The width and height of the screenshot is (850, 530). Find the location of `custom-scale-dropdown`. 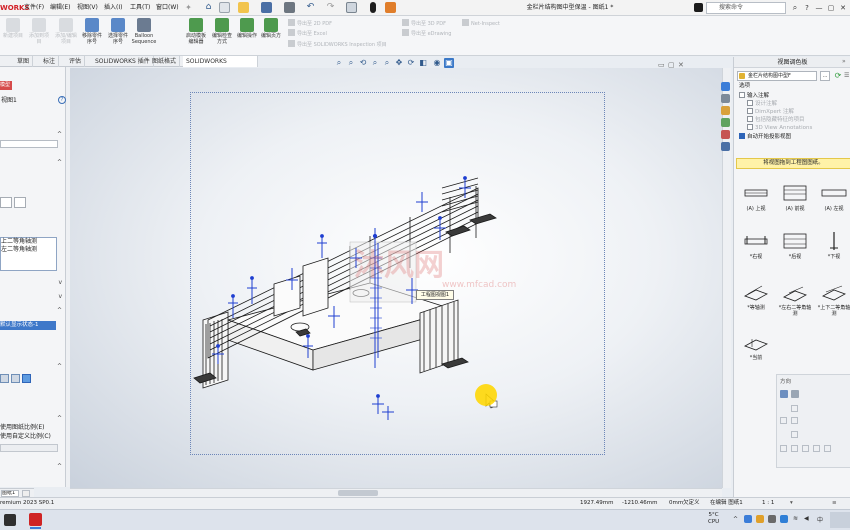

custom-scale-dropdown is located at coordinates (29, 448).